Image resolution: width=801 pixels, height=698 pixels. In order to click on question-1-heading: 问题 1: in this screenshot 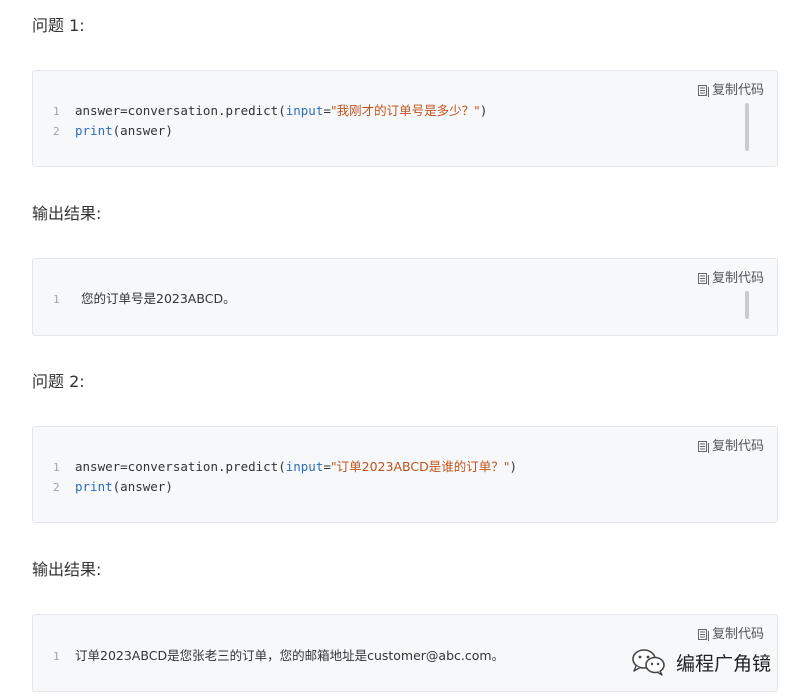, I will do `click(58, 25)`.